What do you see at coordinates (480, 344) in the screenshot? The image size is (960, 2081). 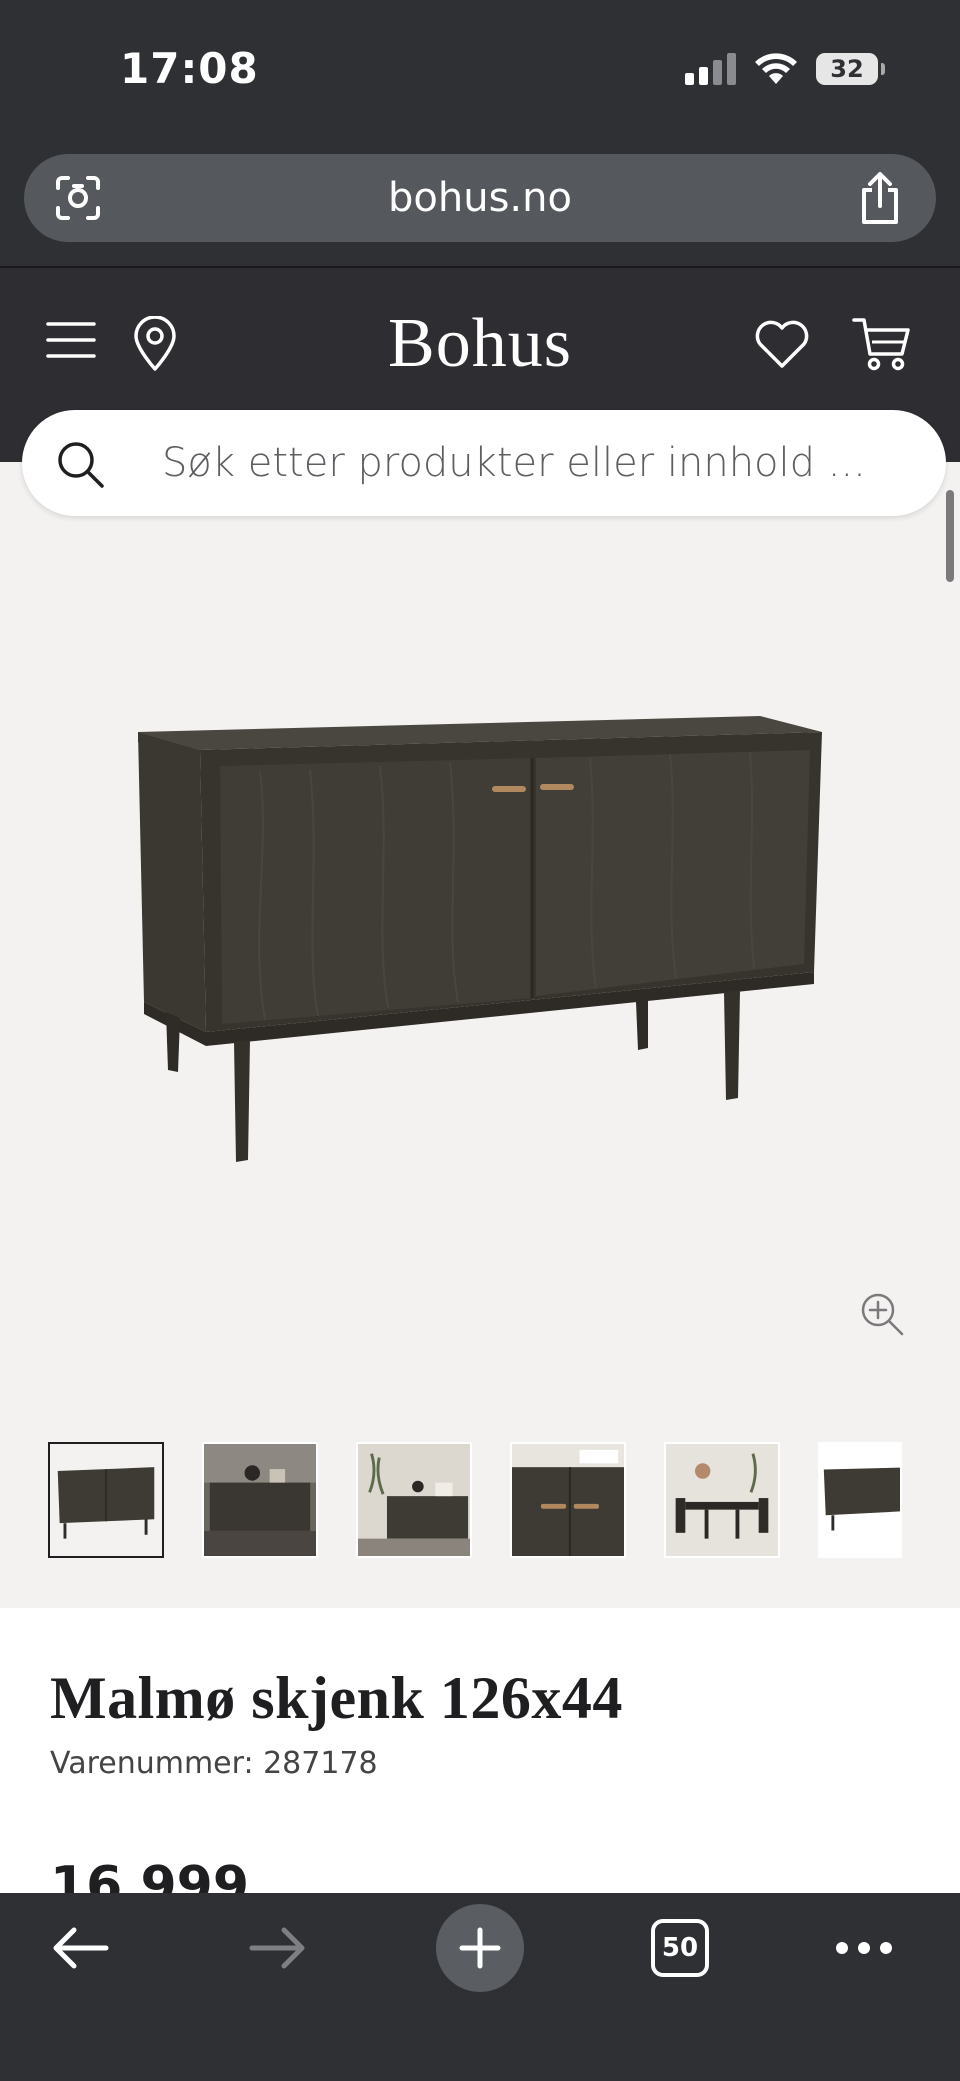 I see `site-logo: Bohus` at bounding box center [480, 344].